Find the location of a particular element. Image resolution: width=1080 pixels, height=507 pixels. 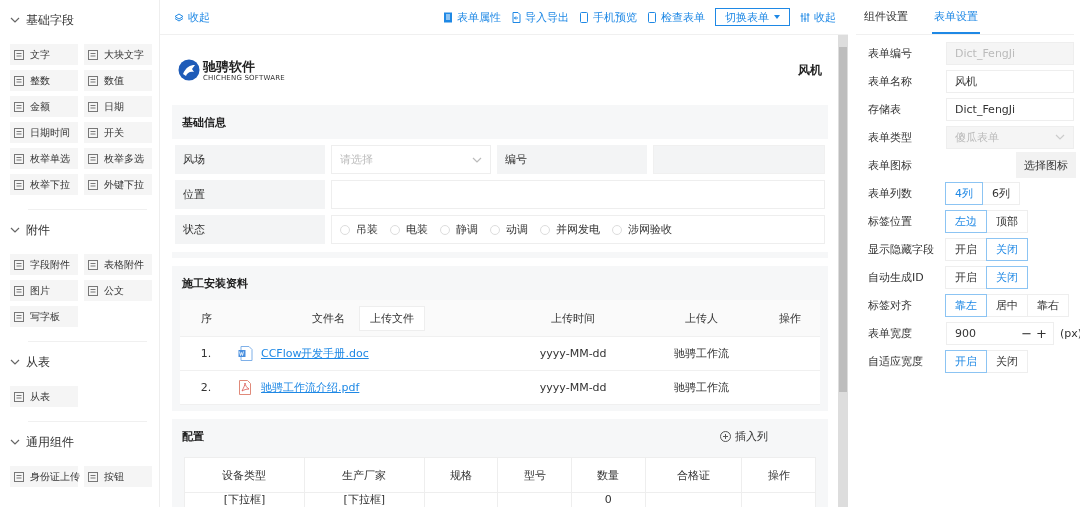

field-label: 编号 is located at coordinates (572, 159).